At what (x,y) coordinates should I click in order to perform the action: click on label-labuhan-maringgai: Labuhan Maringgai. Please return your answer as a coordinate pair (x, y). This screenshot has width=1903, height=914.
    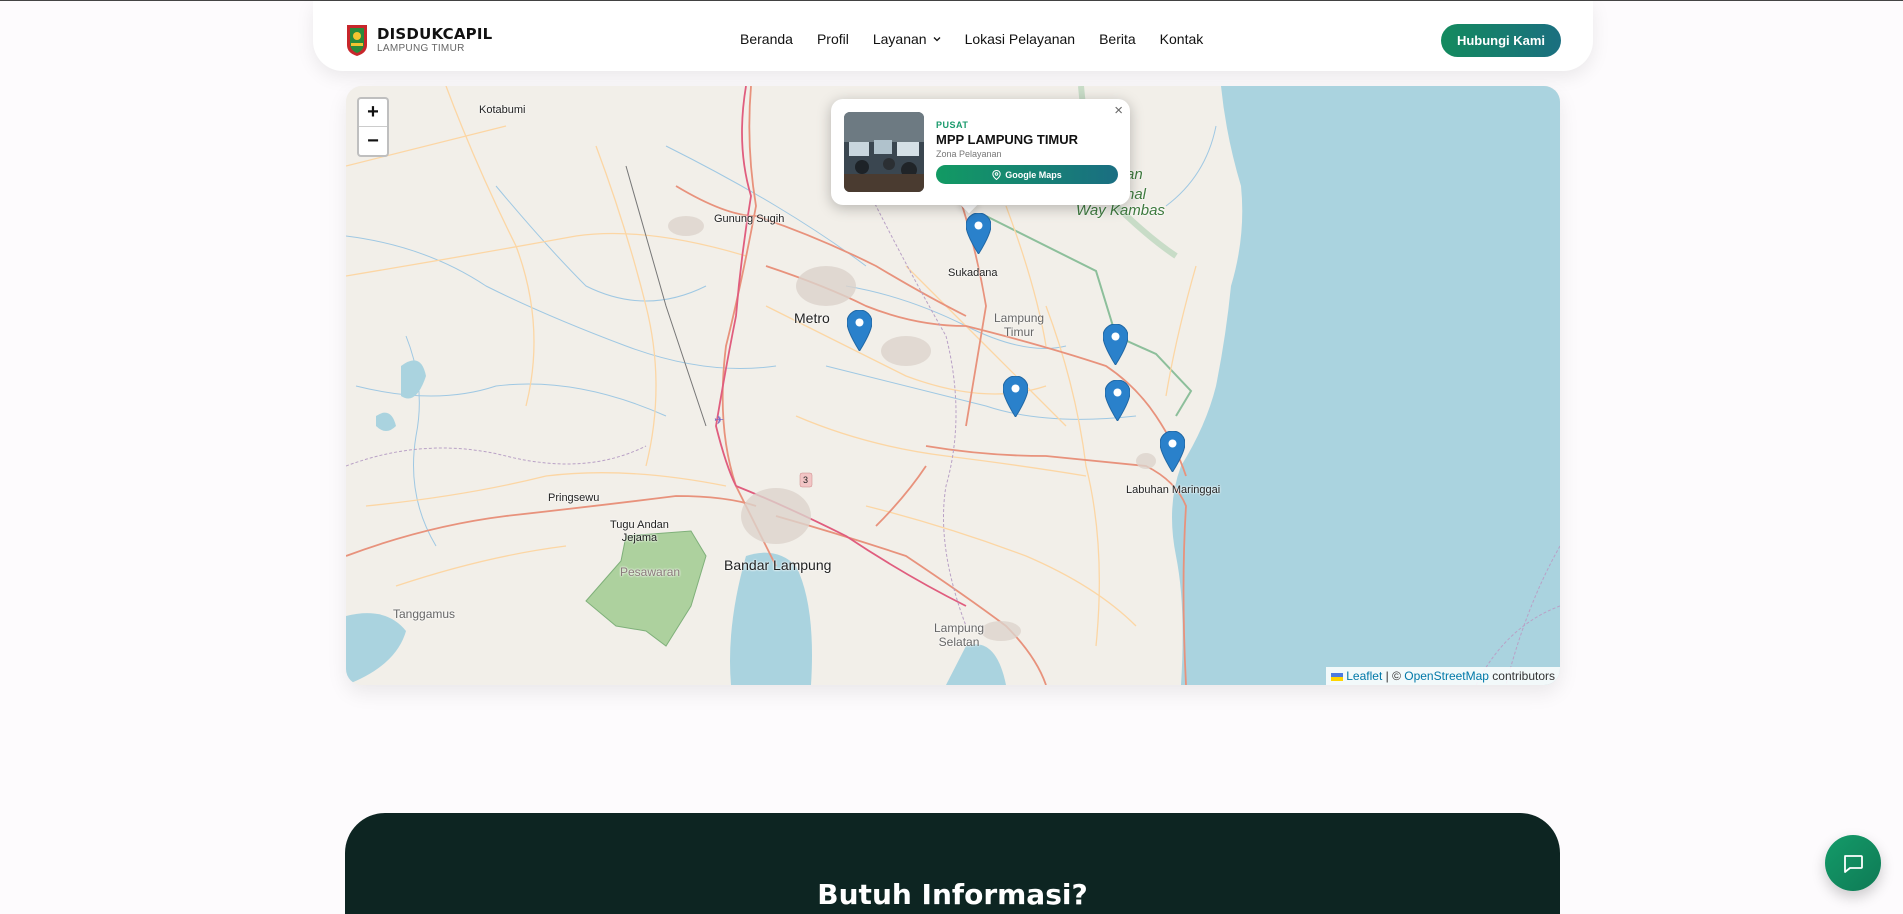
    Looking at the image, I should click on (1173, 490).